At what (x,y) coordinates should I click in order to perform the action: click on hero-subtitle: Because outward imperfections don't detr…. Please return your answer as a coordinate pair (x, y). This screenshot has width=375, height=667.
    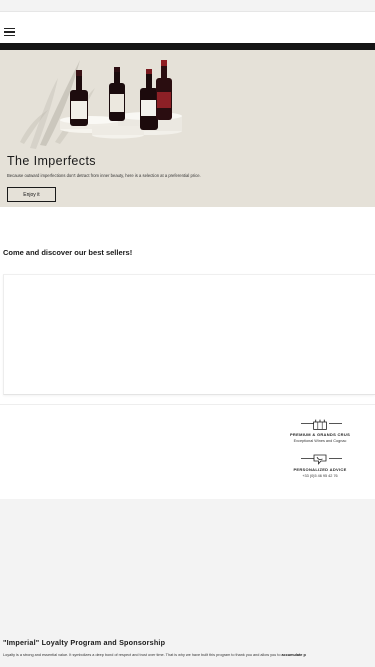
    Looking at the image, I should click on (104, 175).